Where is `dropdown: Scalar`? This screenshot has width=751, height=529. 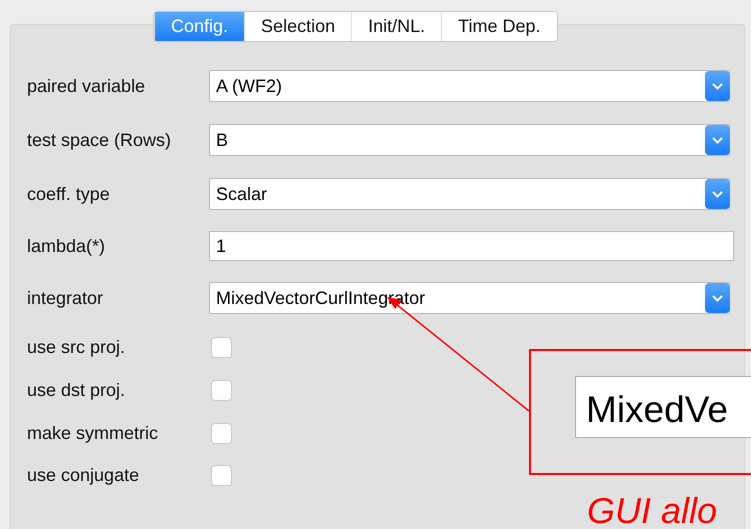 dropdown: Scalar is located at coordinates (469, 194).